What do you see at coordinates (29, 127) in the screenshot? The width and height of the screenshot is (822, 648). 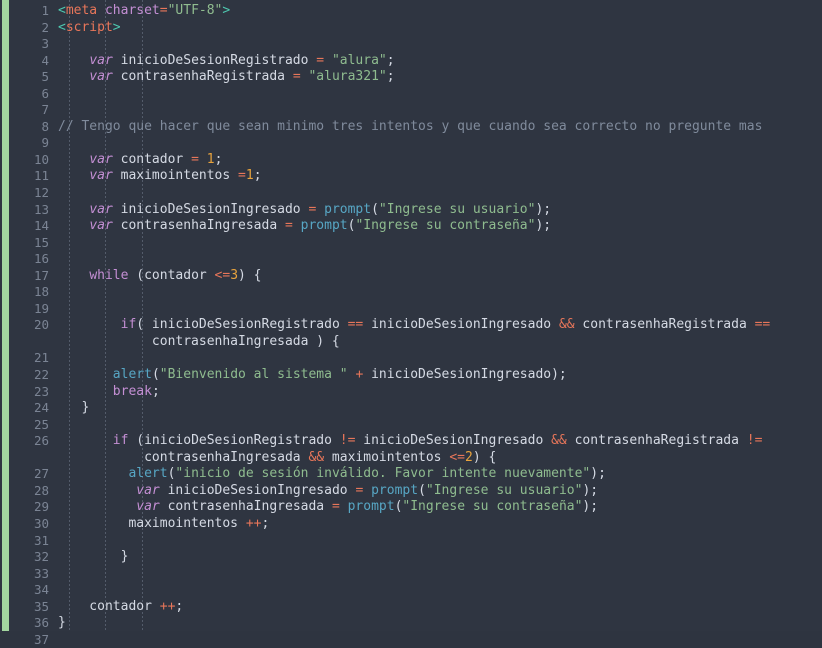 I see `line-number-8: 8` at bounding box center [29, 127].